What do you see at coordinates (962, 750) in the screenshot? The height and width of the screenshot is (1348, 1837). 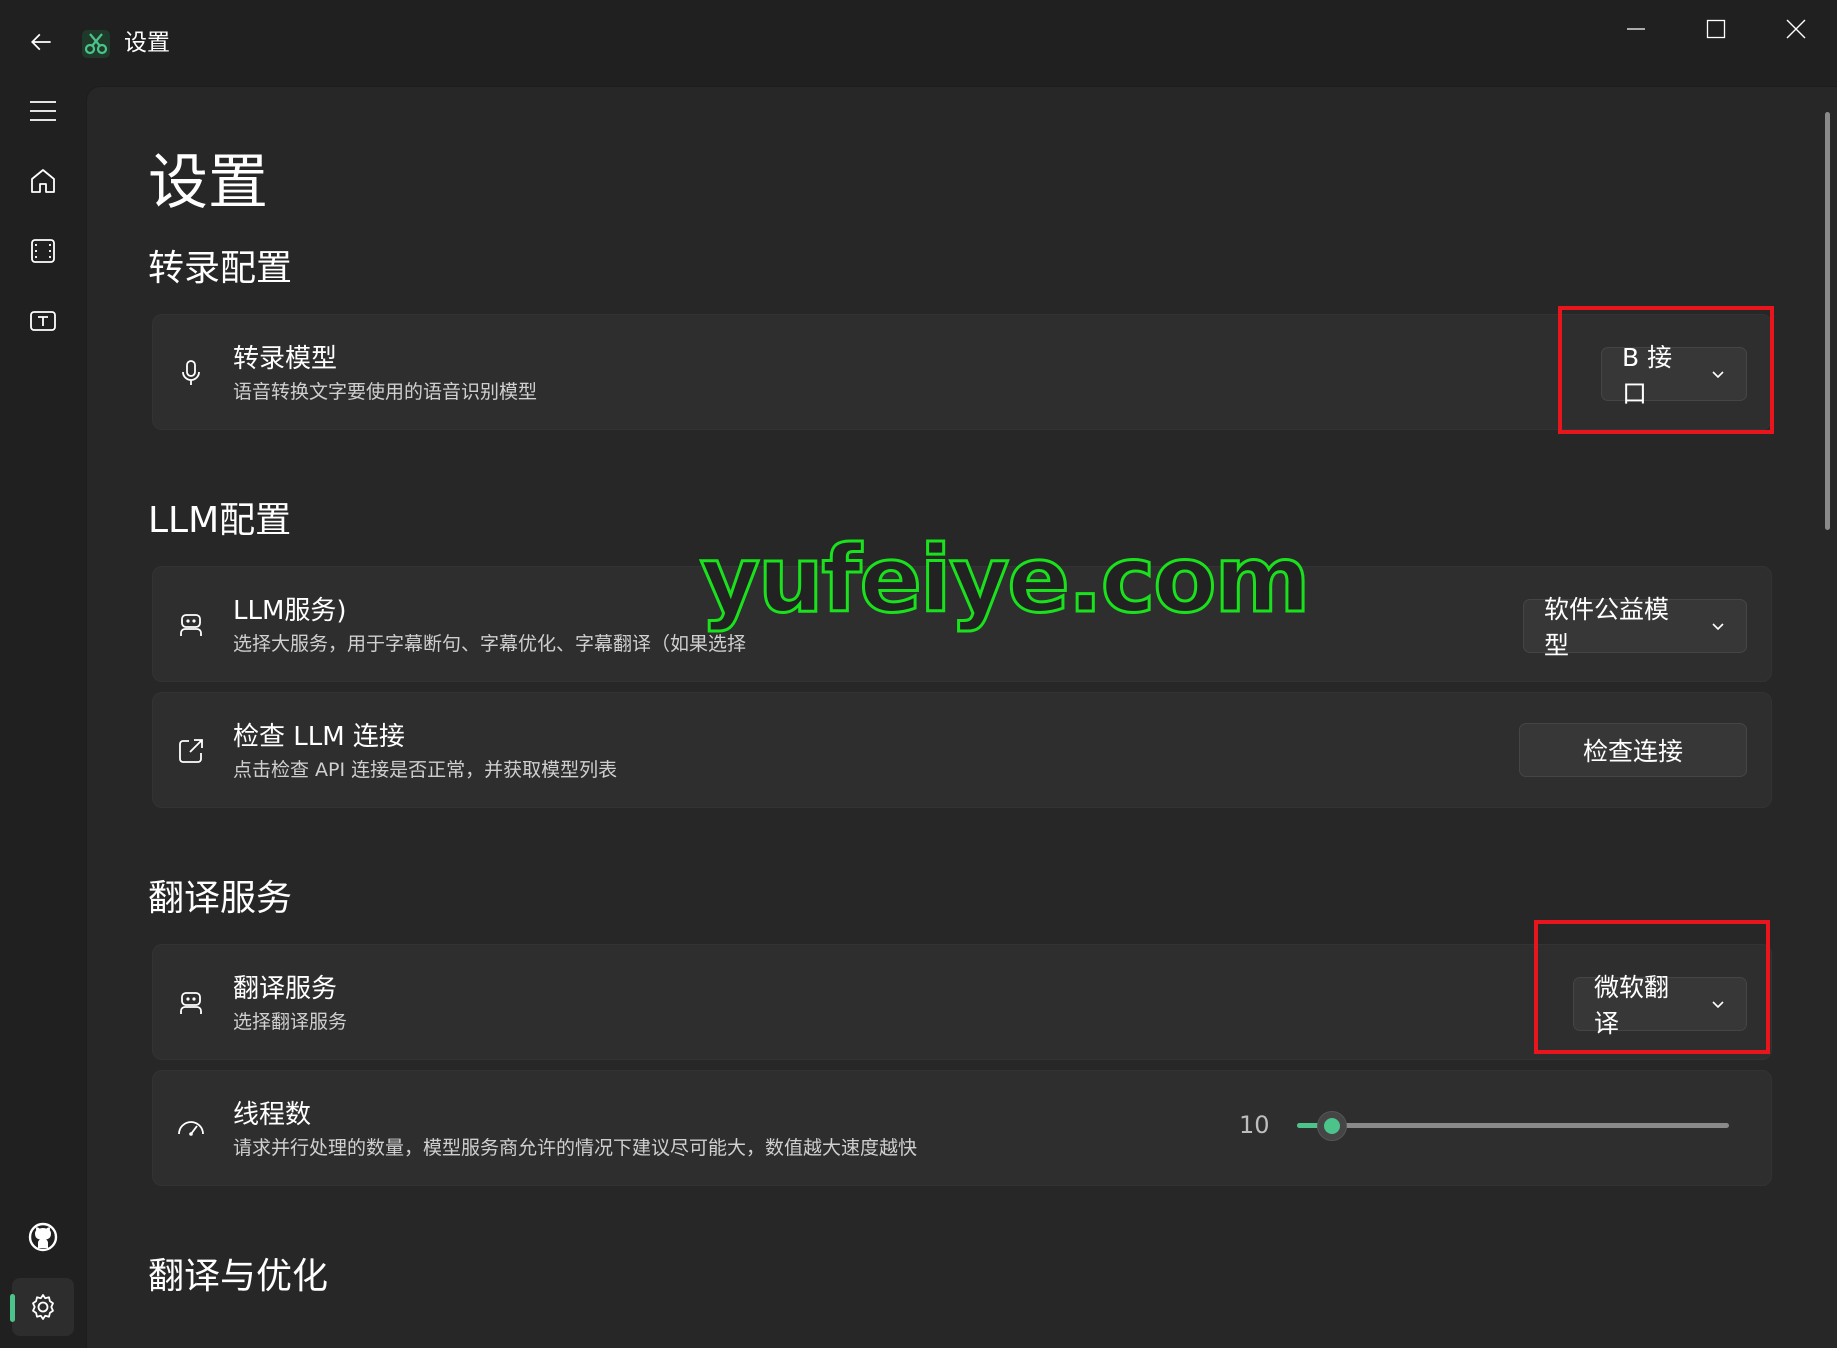 I see `card-llm-check: 检查 LLM 连接 点击检查 API 连接是否正常，并获取模型列表 检查连接` at bounding box center [962, 750].